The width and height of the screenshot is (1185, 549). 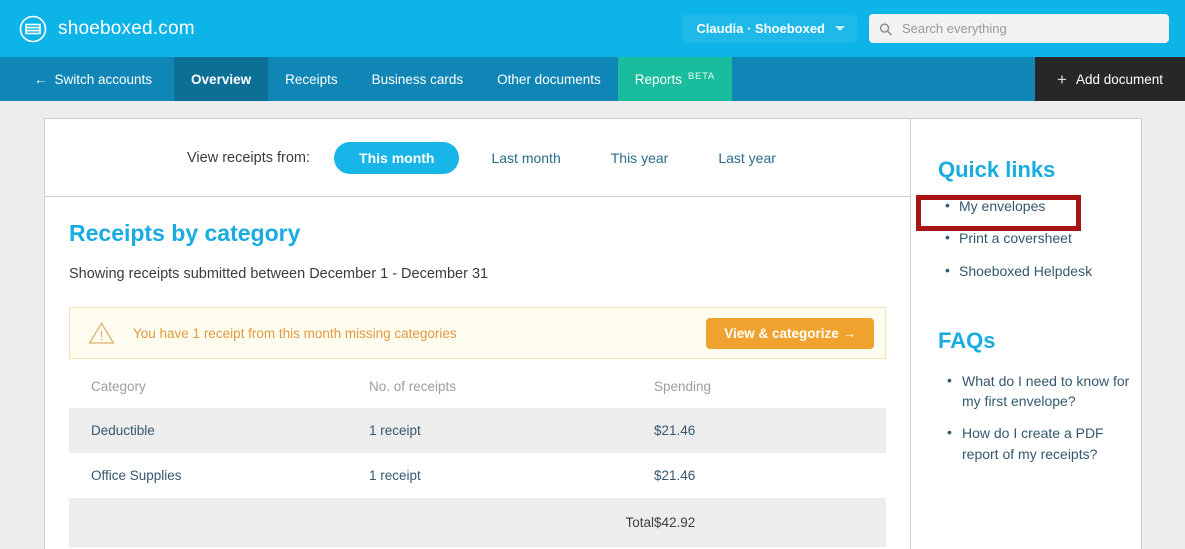 I want to click on search-input, so click(x=1029, y=28).